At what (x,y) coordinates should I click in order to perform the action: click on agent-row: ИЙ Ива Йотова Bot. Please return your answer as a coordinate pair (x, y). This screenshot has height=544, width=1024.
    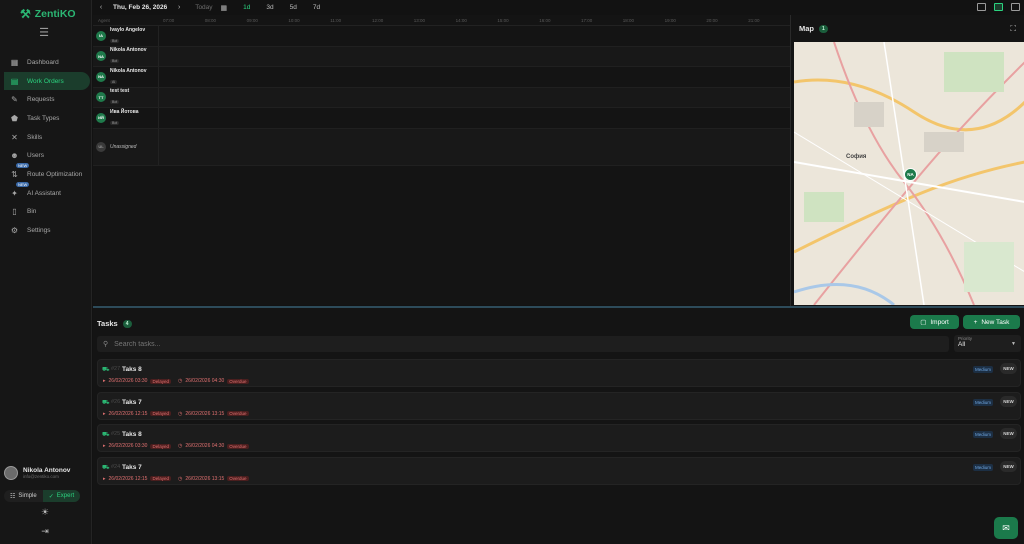
    Looking at the image, I should click on (441, 118).